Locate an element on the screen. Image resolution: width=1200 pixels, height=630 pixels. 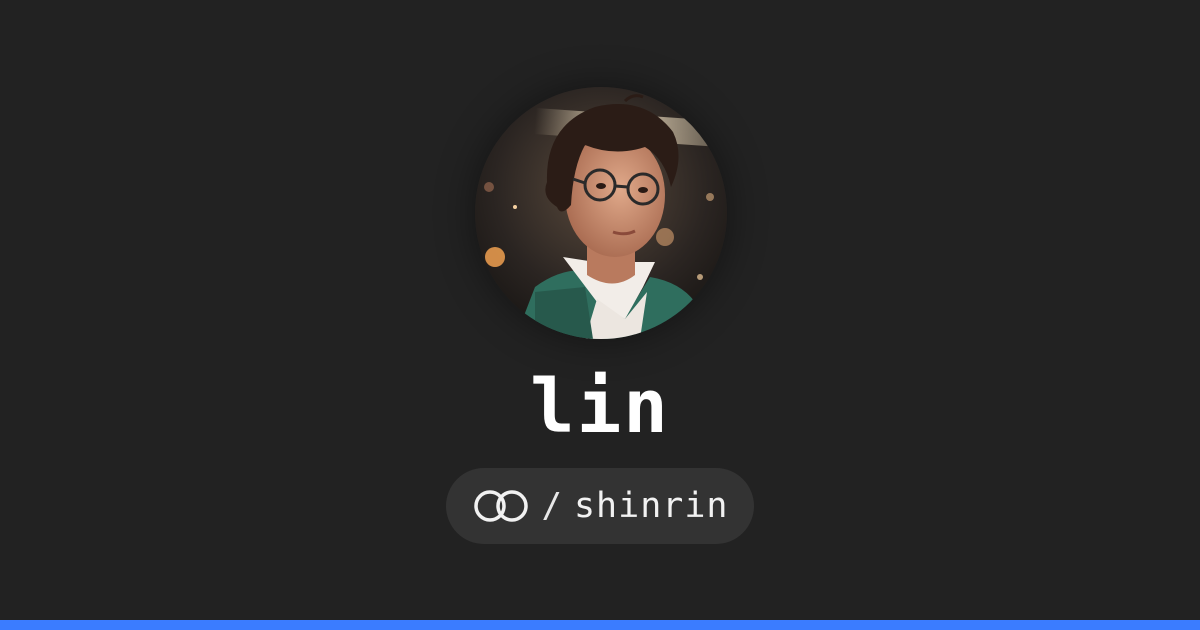
interlocking-circles-logo-icon is located at coordinates (501, 506).